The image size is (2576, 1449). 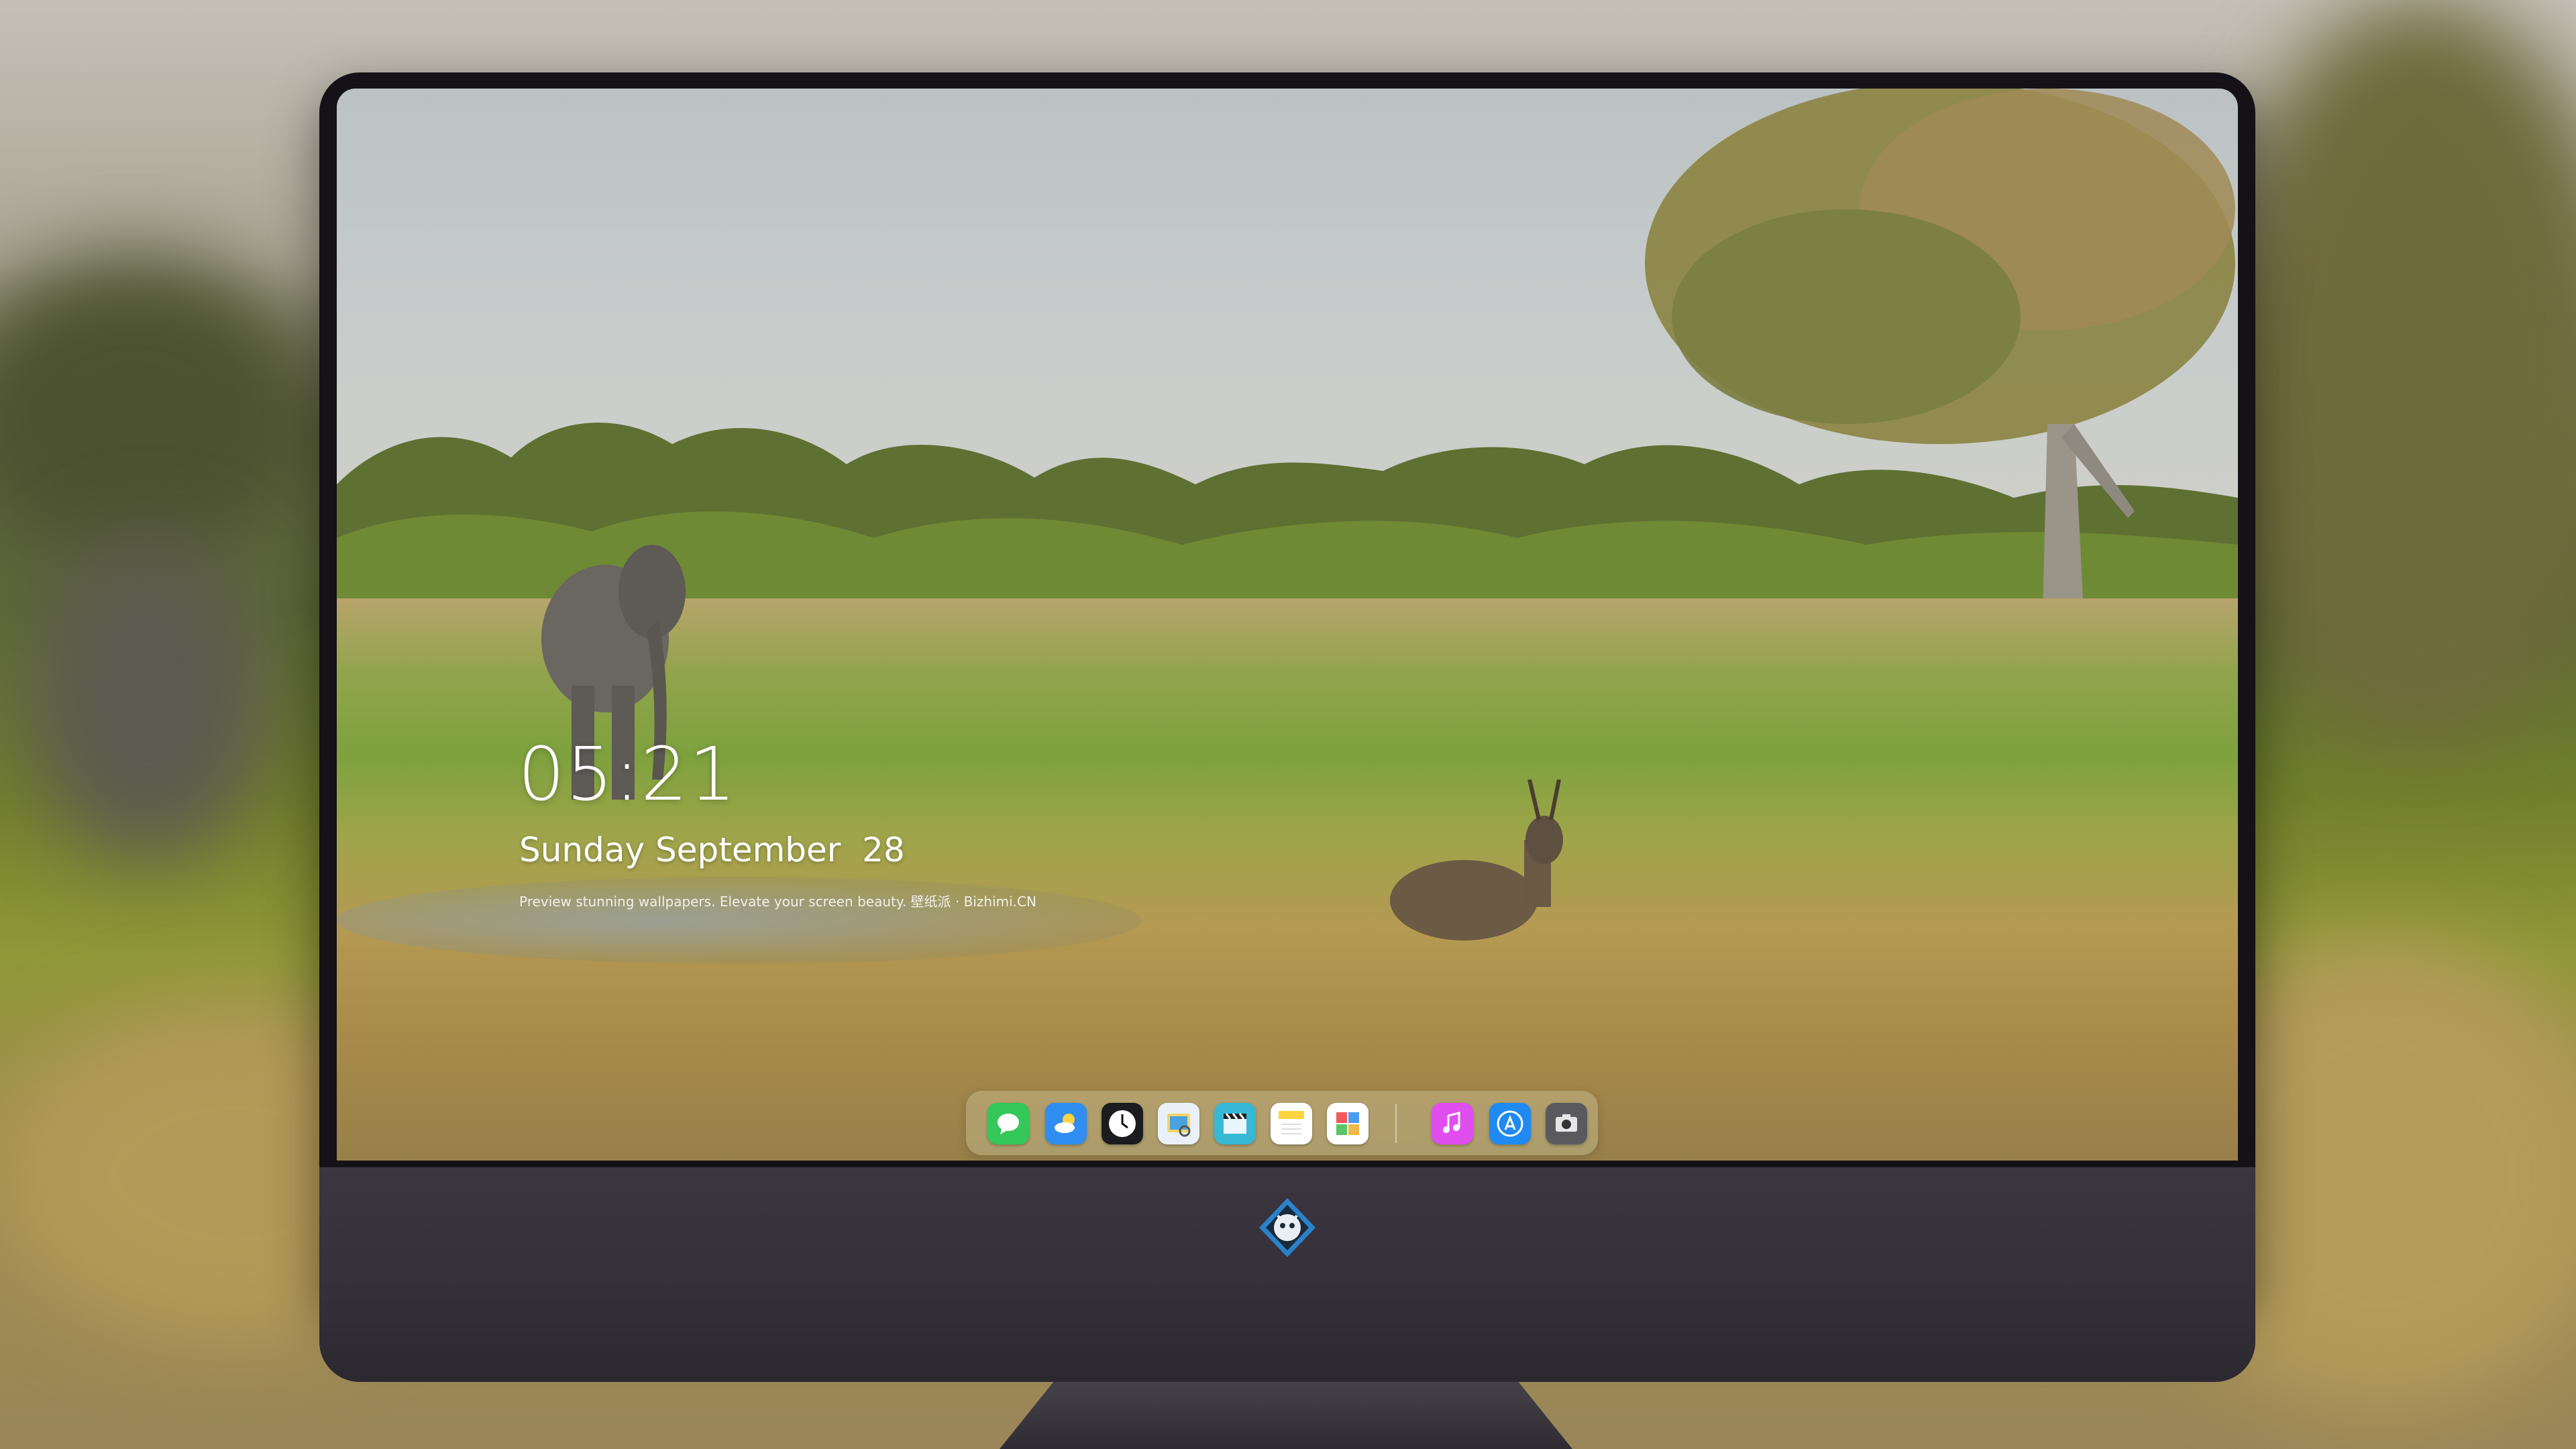 I want to click on clock-icon, so click(x=1122, y=1123).